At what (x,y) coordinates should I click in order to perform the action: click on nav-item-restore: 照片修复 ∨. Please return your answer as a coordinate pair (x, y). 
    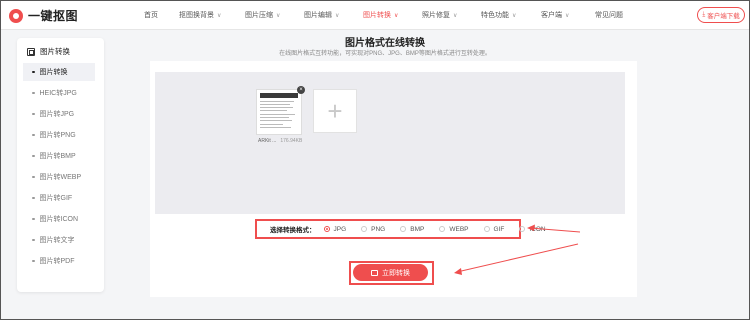
    Looking at the image, I should click on (439, 15).